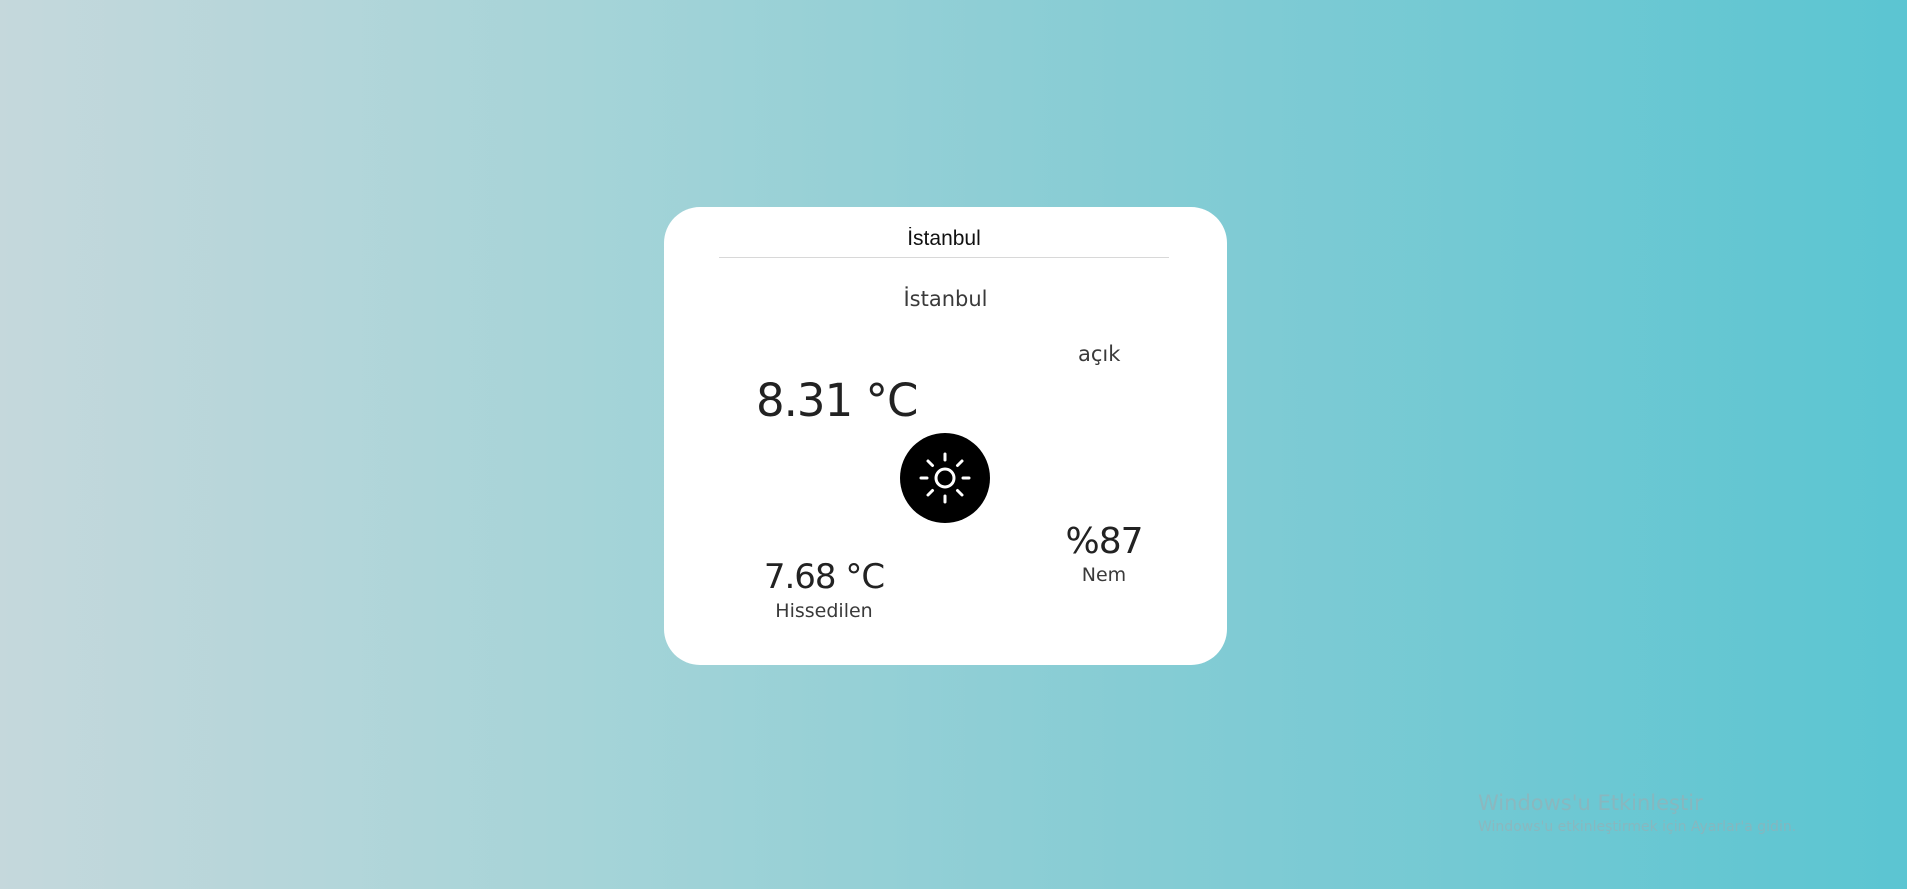  What do you see at coordinates (1104, 575) in the screenshot?
I see `humidity-label: Nem` at bounding box center [1104, 575].